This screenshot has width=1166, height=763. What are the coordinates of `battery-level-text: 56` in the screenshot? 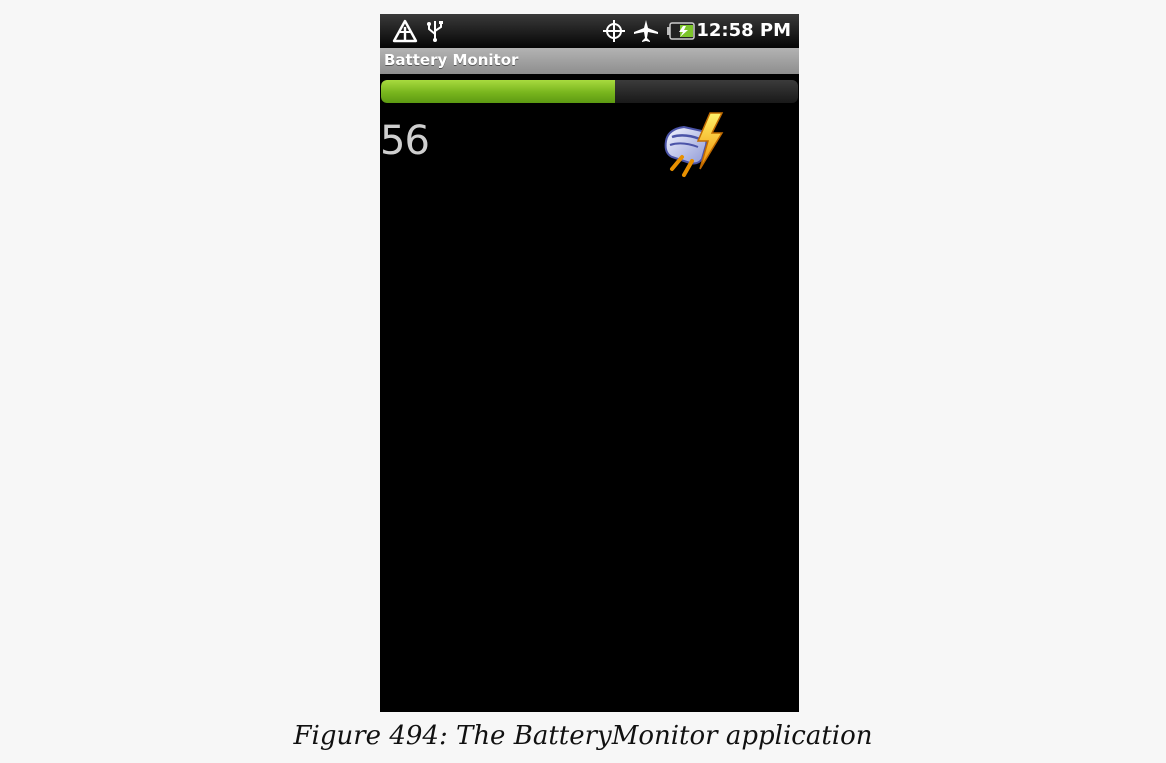 It's located at (405, 141).